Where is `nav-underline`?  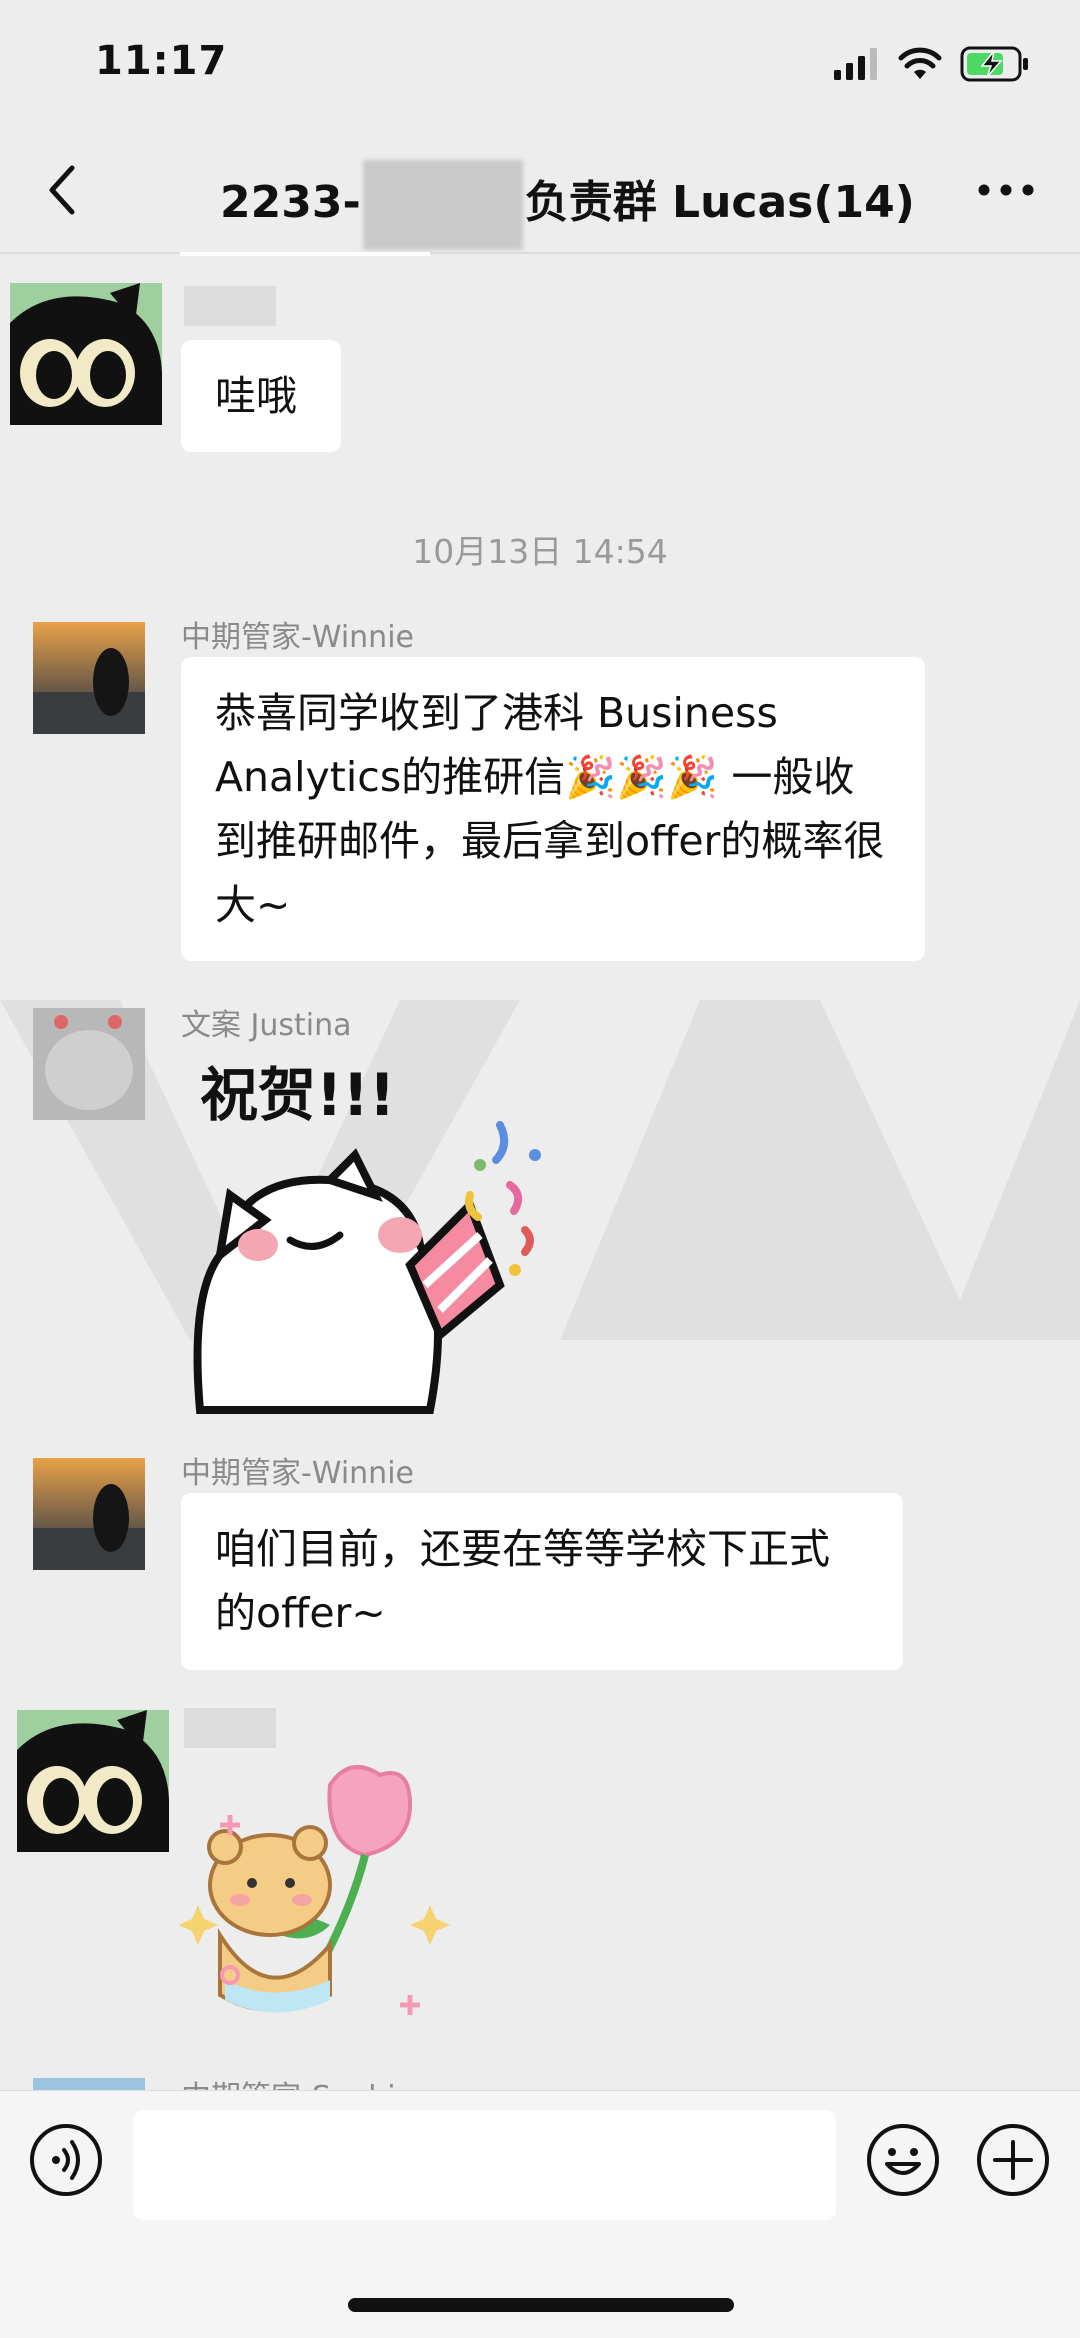 nav-underline is located at coordinates (305, 254).